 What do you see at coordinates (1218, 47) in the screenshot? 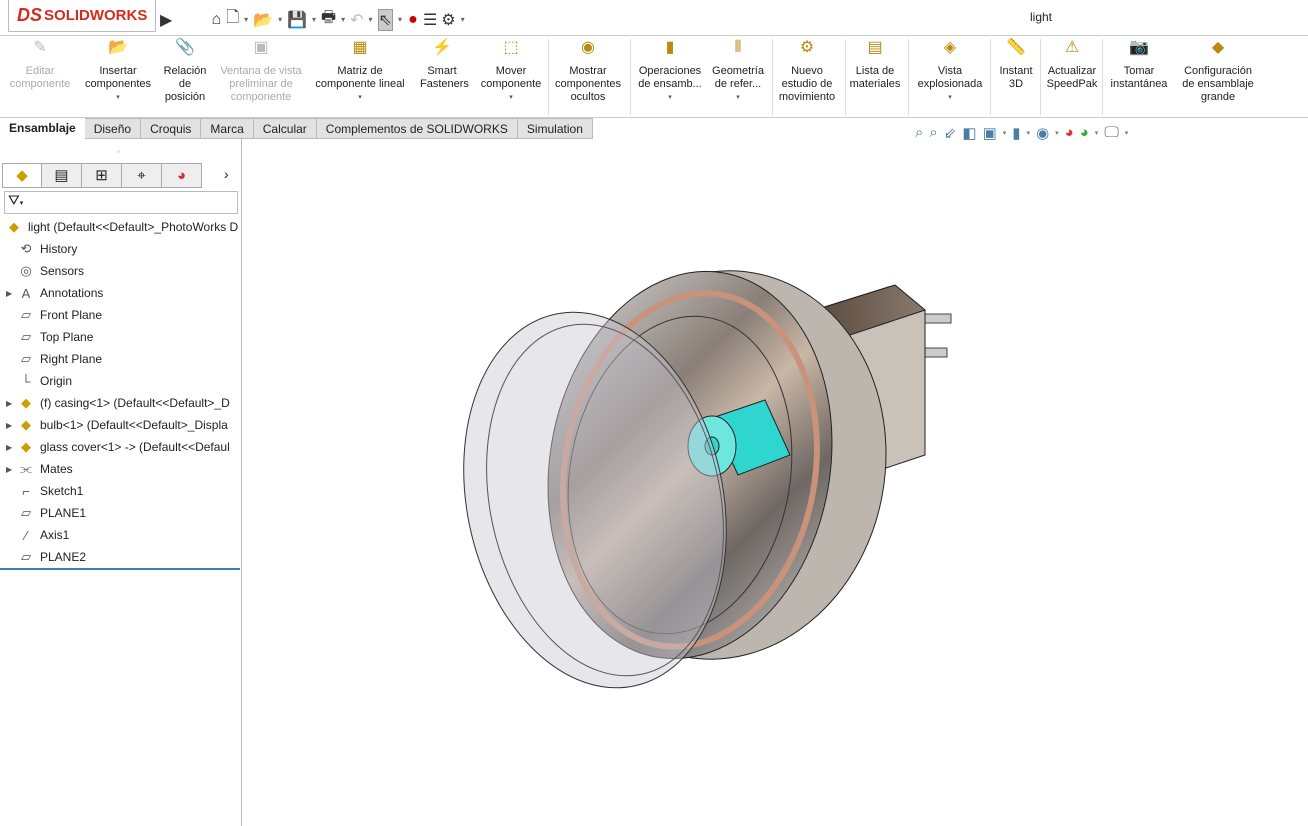
I see `ribbon-icon: ◆` at bounding box center [1218, 47].